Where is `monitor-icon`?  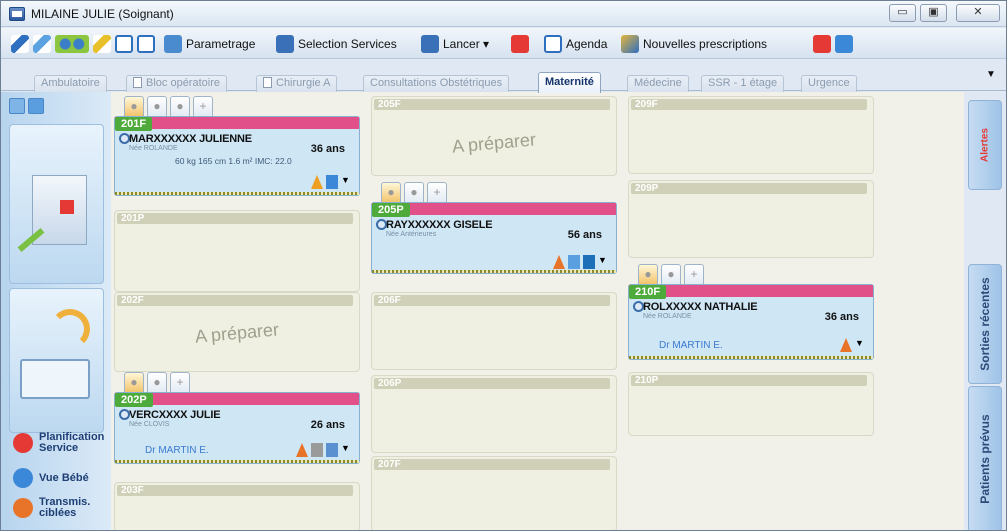
monitor-icon is located at coordinates (589, 262).